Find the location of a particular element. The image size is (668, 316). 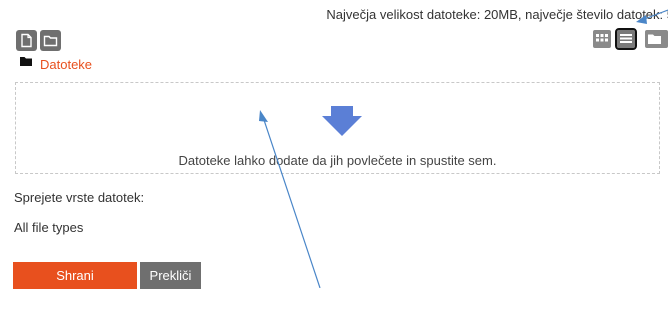

grid-view-button is located at coordinates (602, 39).